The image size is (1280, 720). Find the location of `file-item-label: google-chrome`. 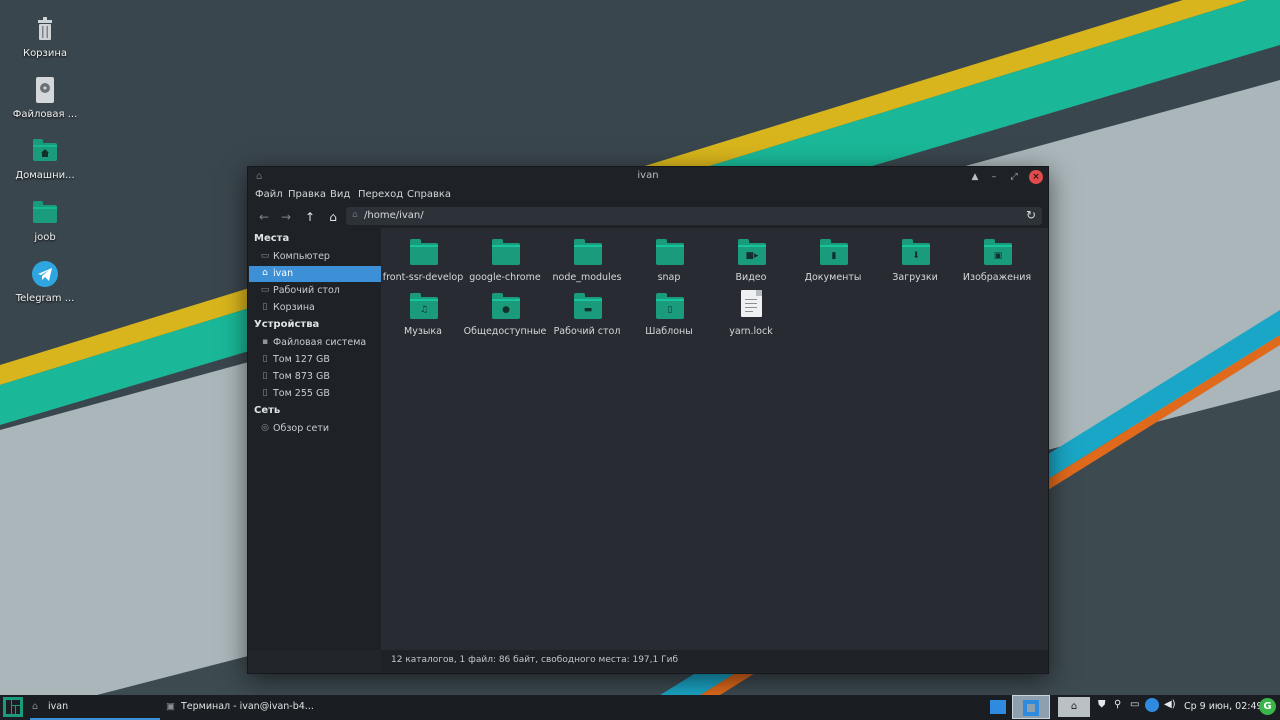

file-item-label: google-chrome is located at coordinates (505, 277).